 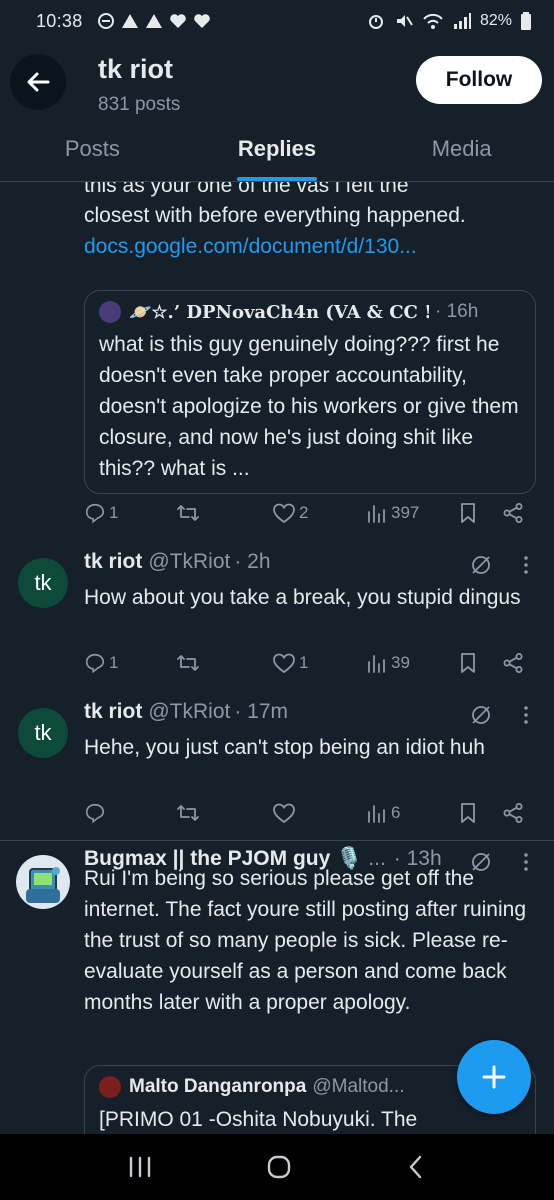 I want to click on profile-tabs: Posts Replies Media, so click(x=277, y=149).